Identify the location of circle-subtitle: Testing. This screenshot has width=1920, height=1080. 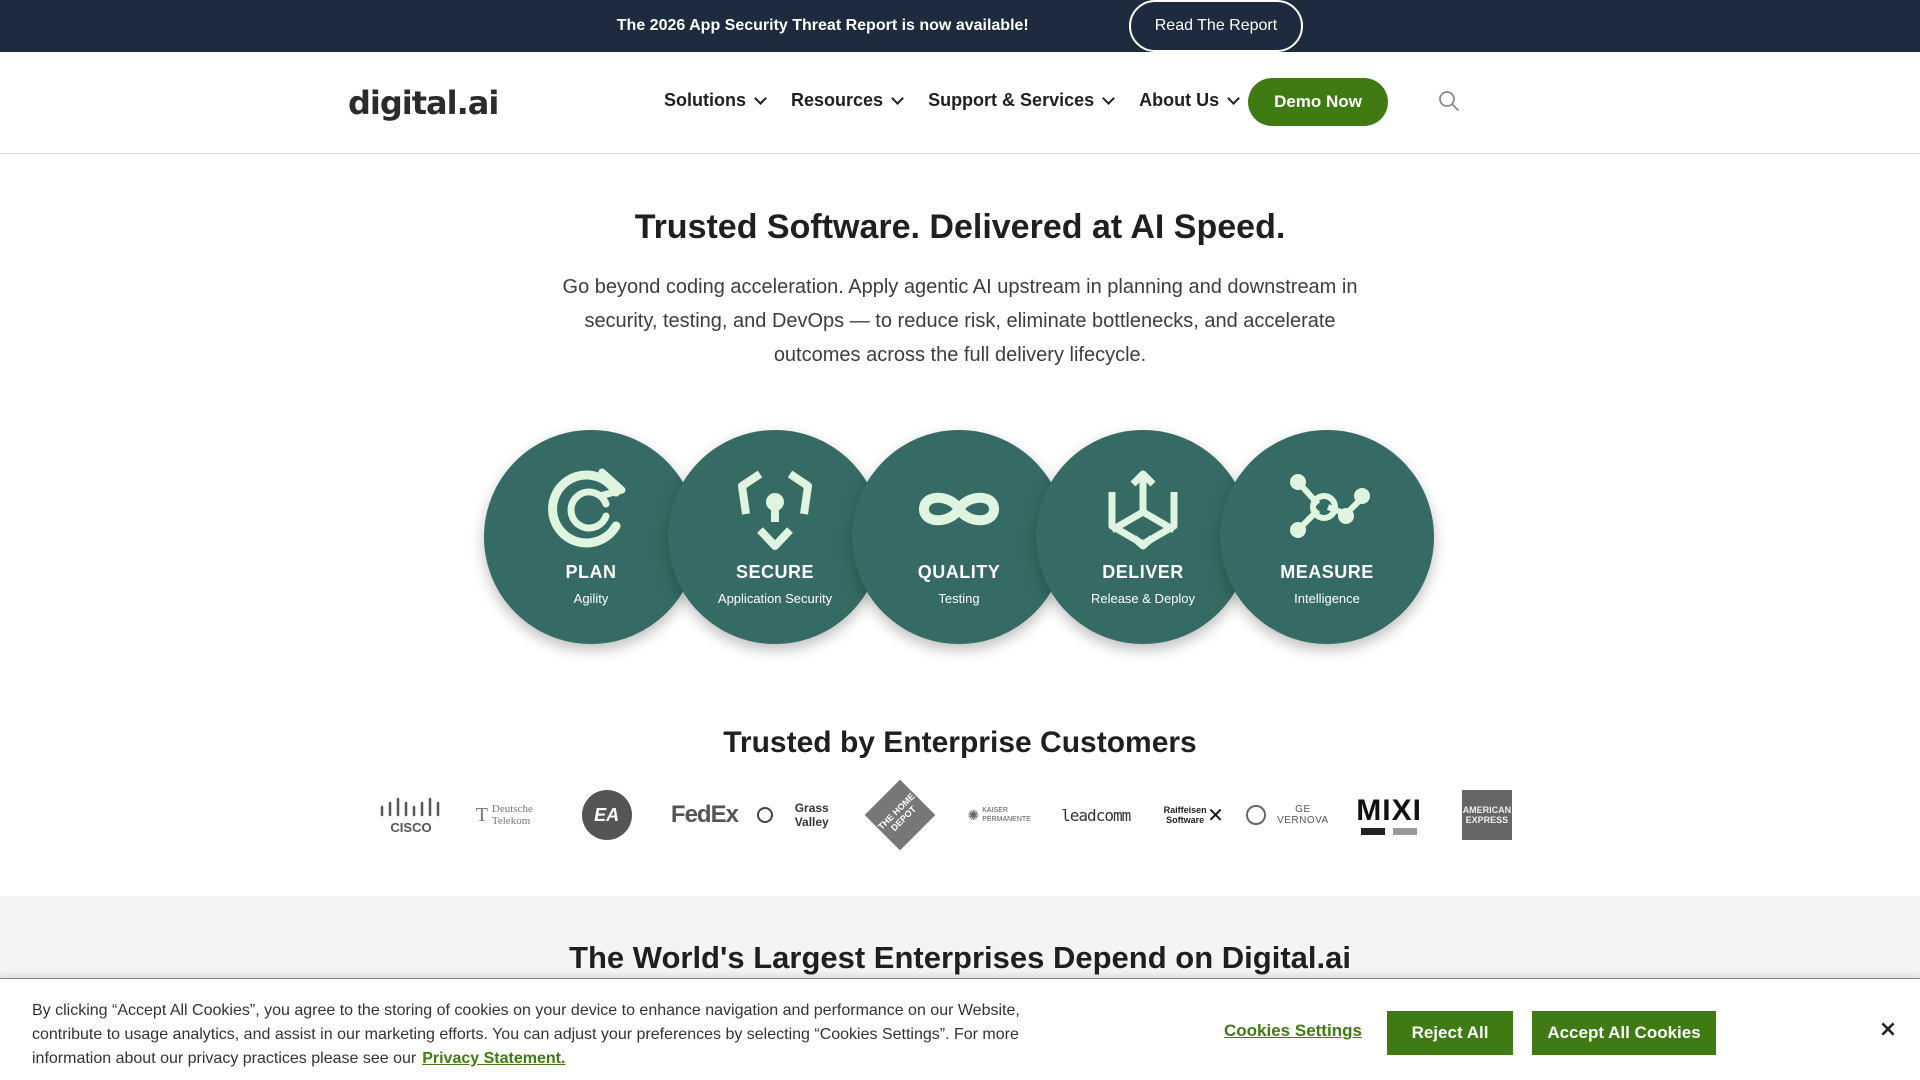
(959, 598).